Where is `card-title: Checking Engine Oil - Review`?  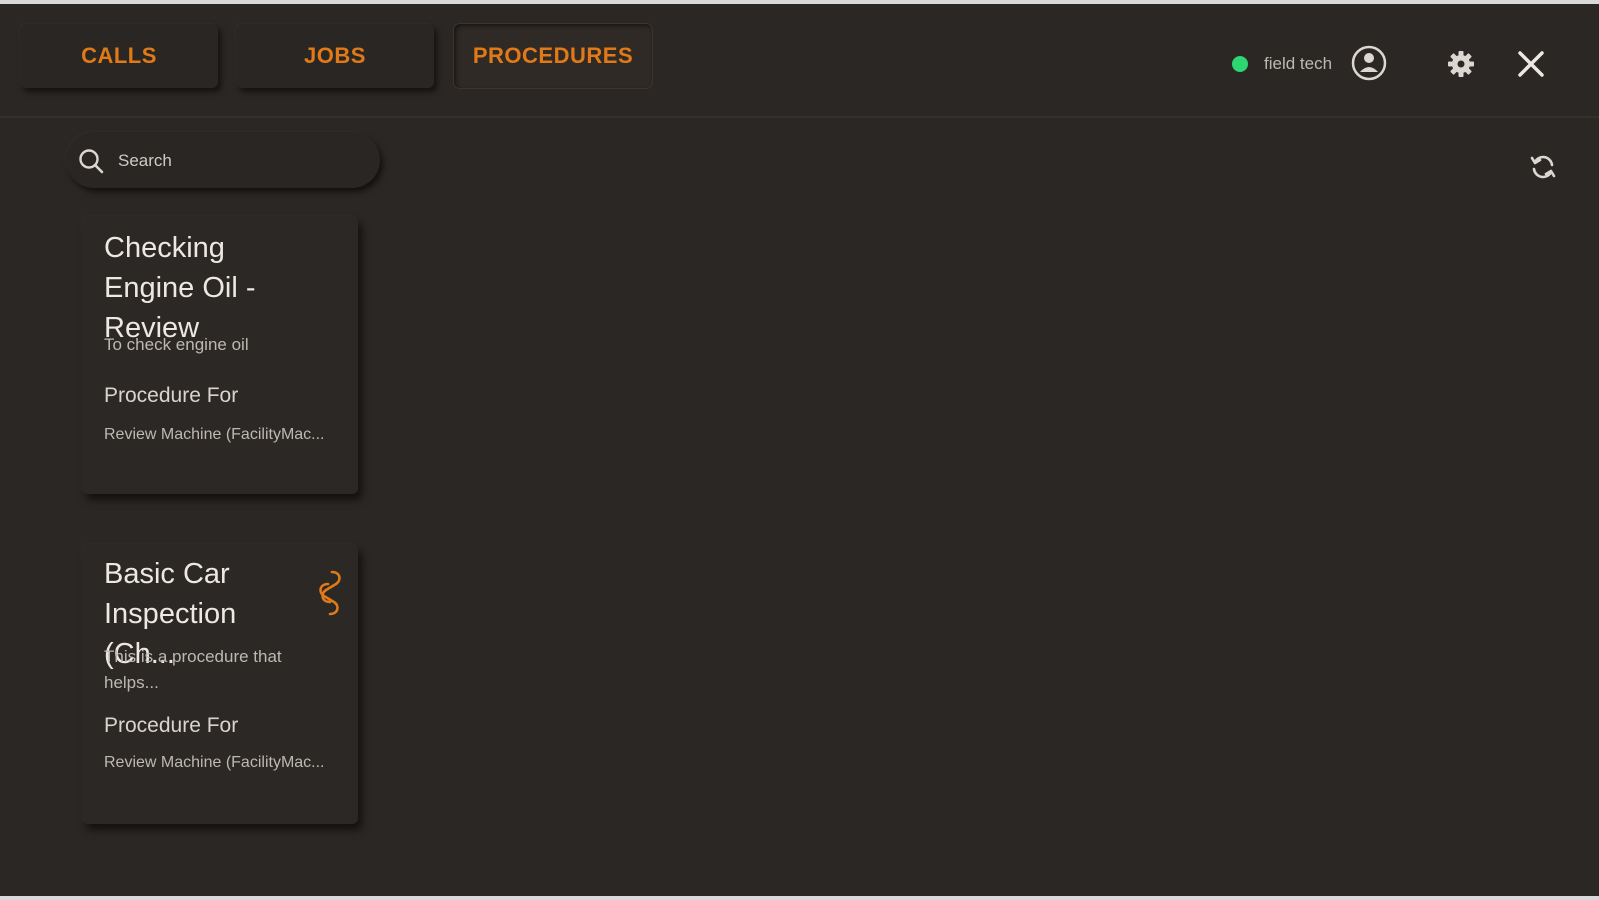 card-title: Checking Engine Oil - Review is located at coordinates (180, 288).